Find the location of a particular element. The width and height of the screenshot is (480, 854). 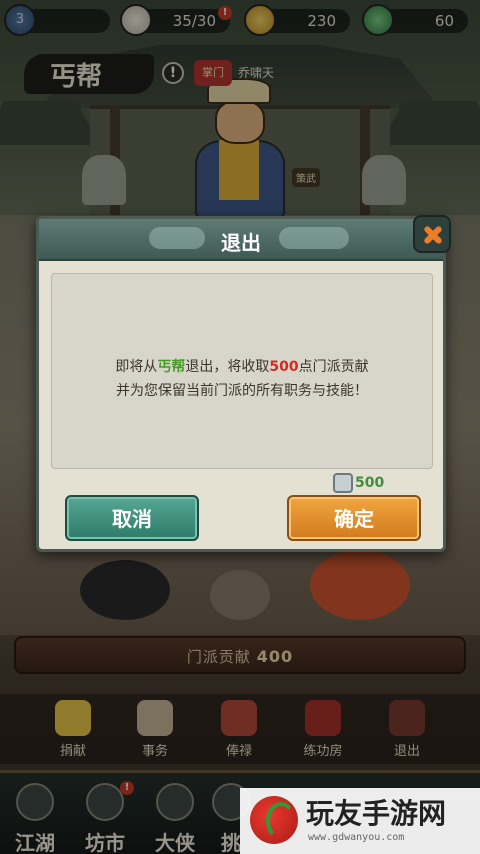

message-line-1: 即将从丐帮退出，将收取500点门派贡献 is located at coordinates (242, 366).